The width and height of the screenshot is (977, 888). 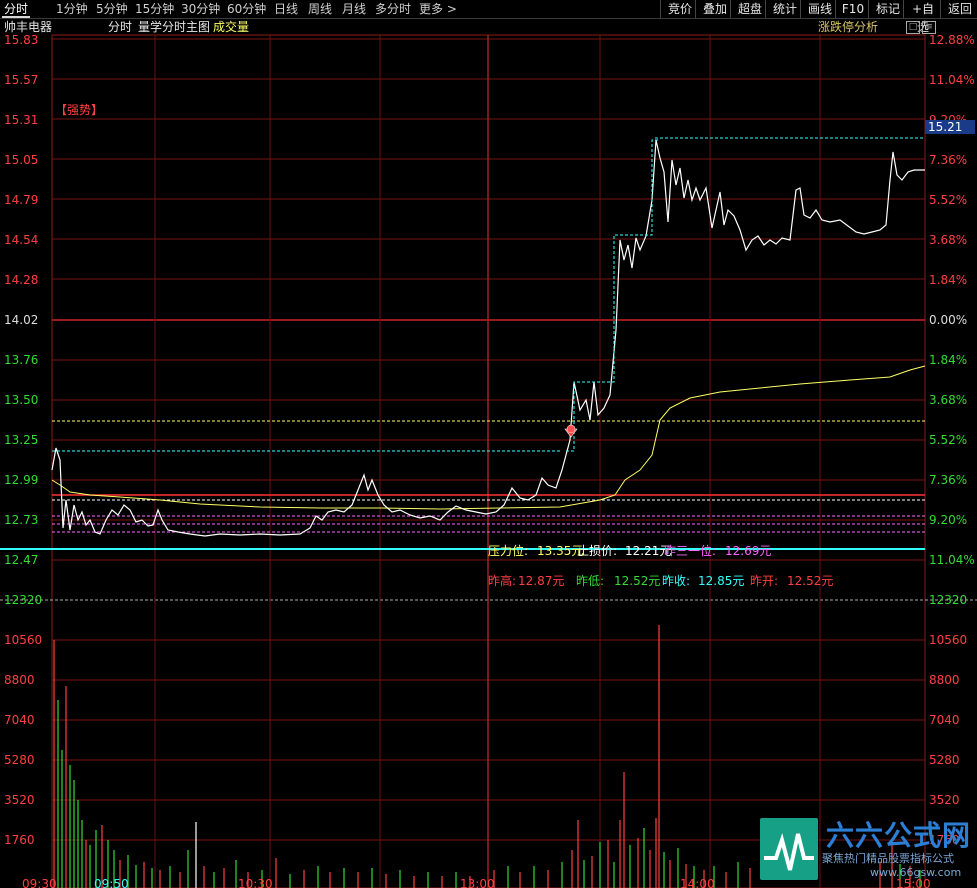 I want to click on price-tick: 12320, so click(x=23, y=600).